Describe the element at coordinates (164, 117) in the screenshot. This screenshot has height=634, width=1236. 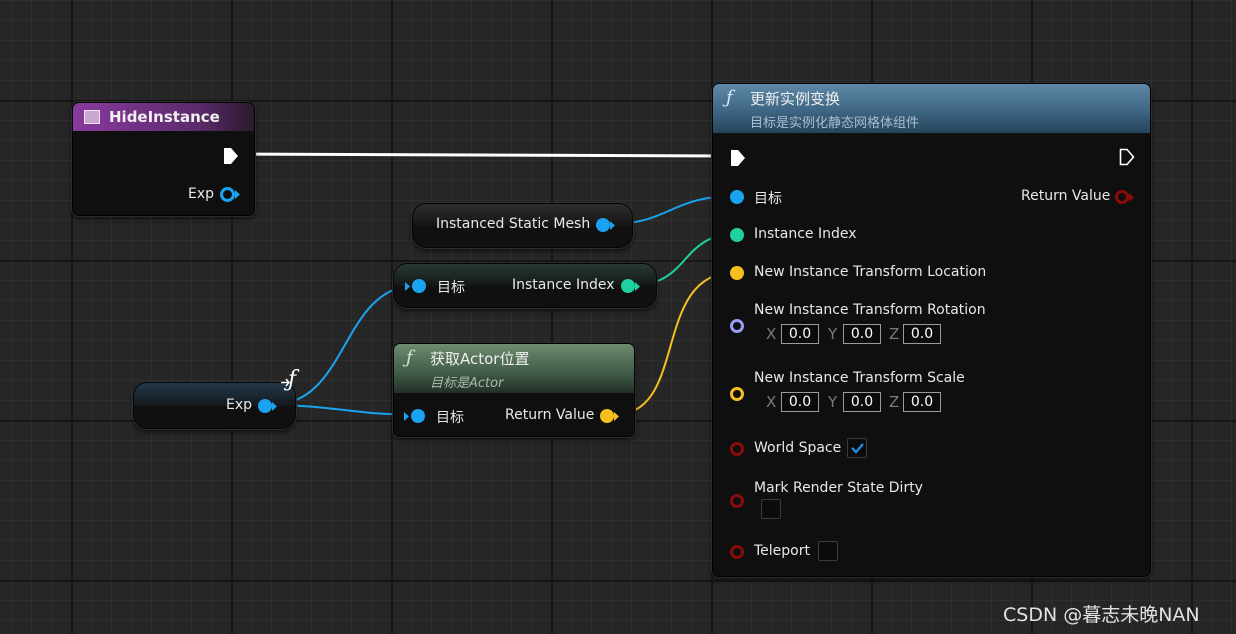
I see `node-title: HideInstance` at that location.